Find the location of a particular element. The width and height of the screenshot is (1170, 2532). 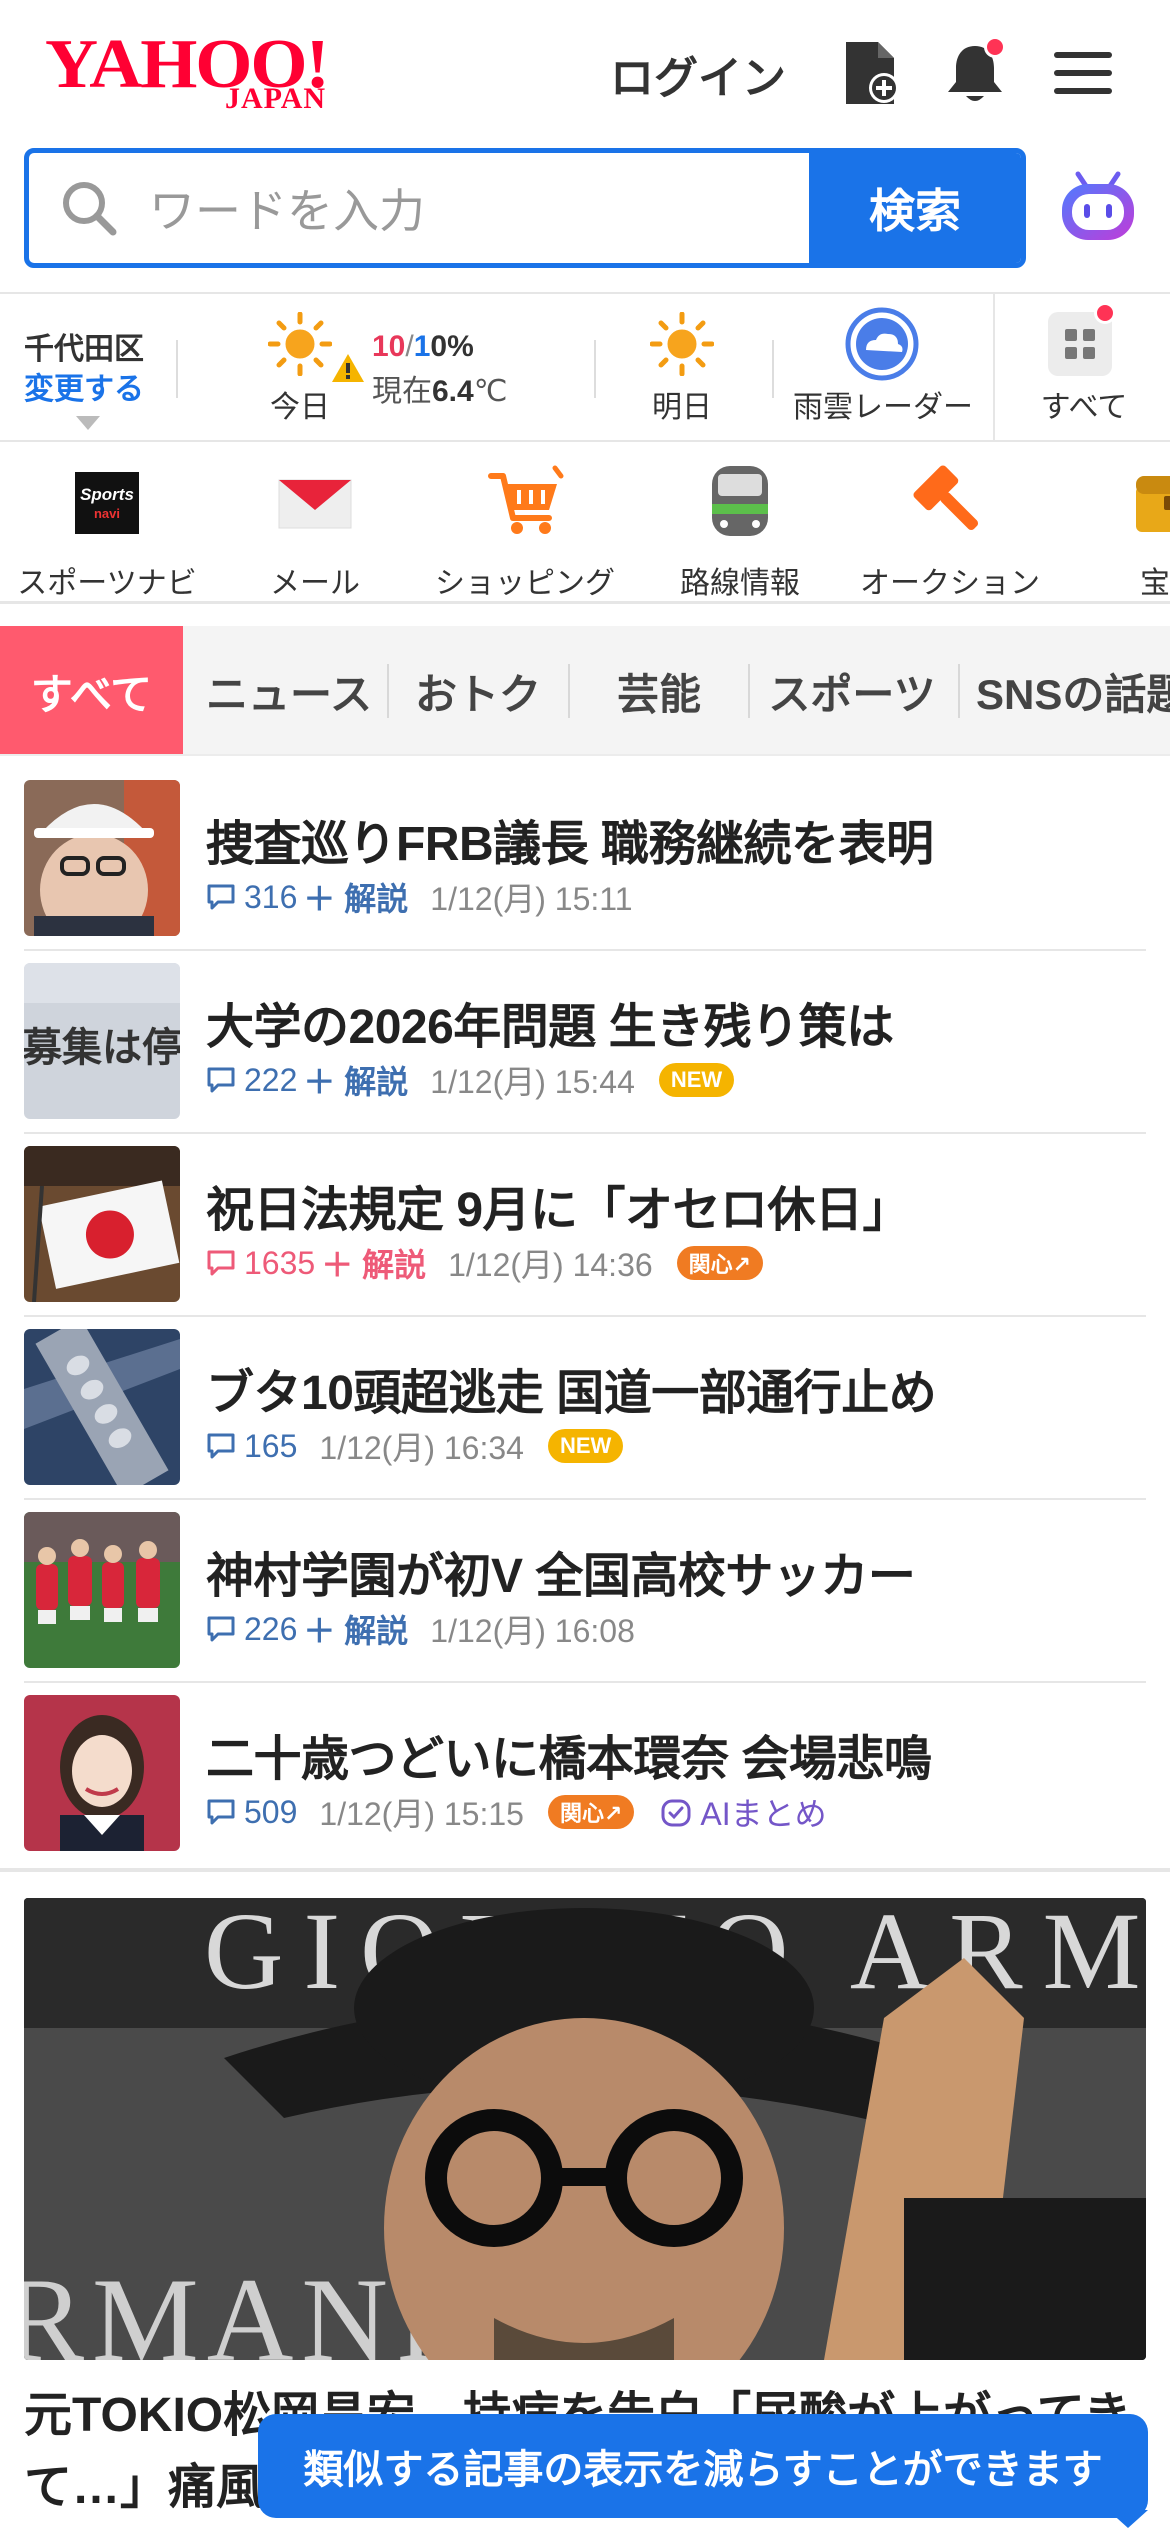

news-date: 1/12(月) 15:44 is located at coordinates (532, 1082).